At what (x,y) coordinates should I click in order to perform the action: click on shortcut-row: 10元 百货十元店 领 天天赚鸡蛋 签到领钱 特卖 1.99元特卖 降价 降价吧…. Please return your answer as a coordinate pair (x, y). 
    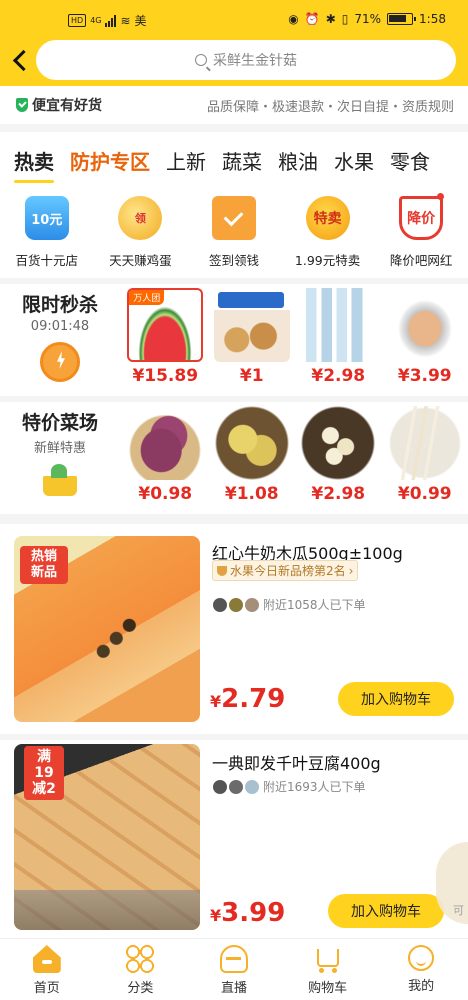
    Looking at the image, I should click on (234, 231).